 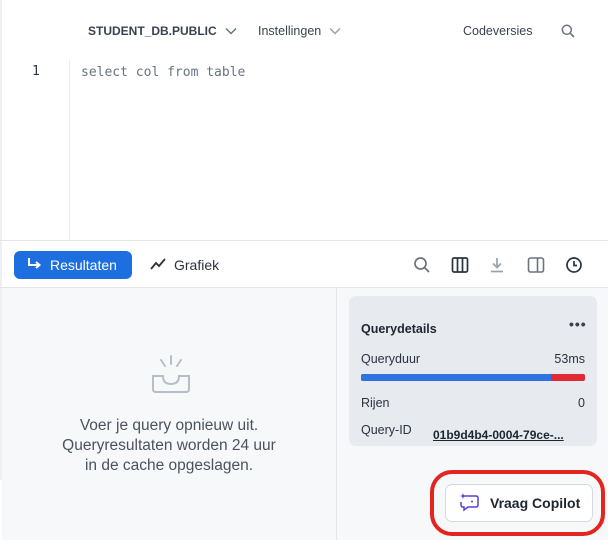 What do you see at coordinates (536, 265) in the screenshot?
I see `side-panel-icon` at bounding box center [536, 265].